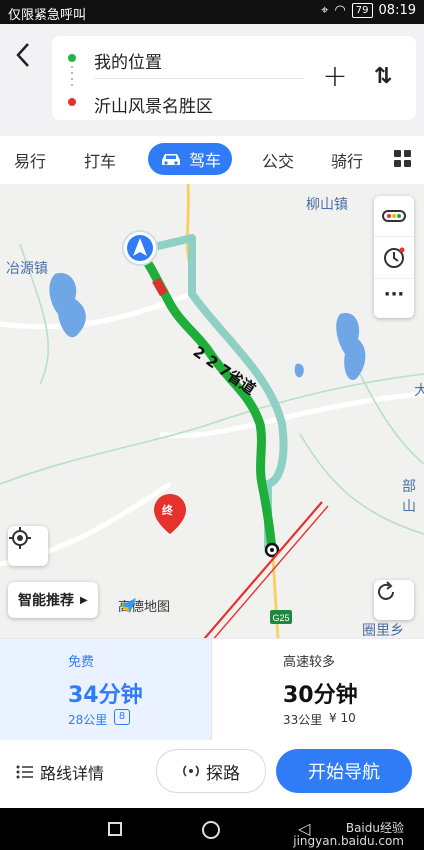 This screenshot has width=424, height=850. Describe the element at coordinates (191, 771) in the screenshot. I see `broadcast-icon` at that location.